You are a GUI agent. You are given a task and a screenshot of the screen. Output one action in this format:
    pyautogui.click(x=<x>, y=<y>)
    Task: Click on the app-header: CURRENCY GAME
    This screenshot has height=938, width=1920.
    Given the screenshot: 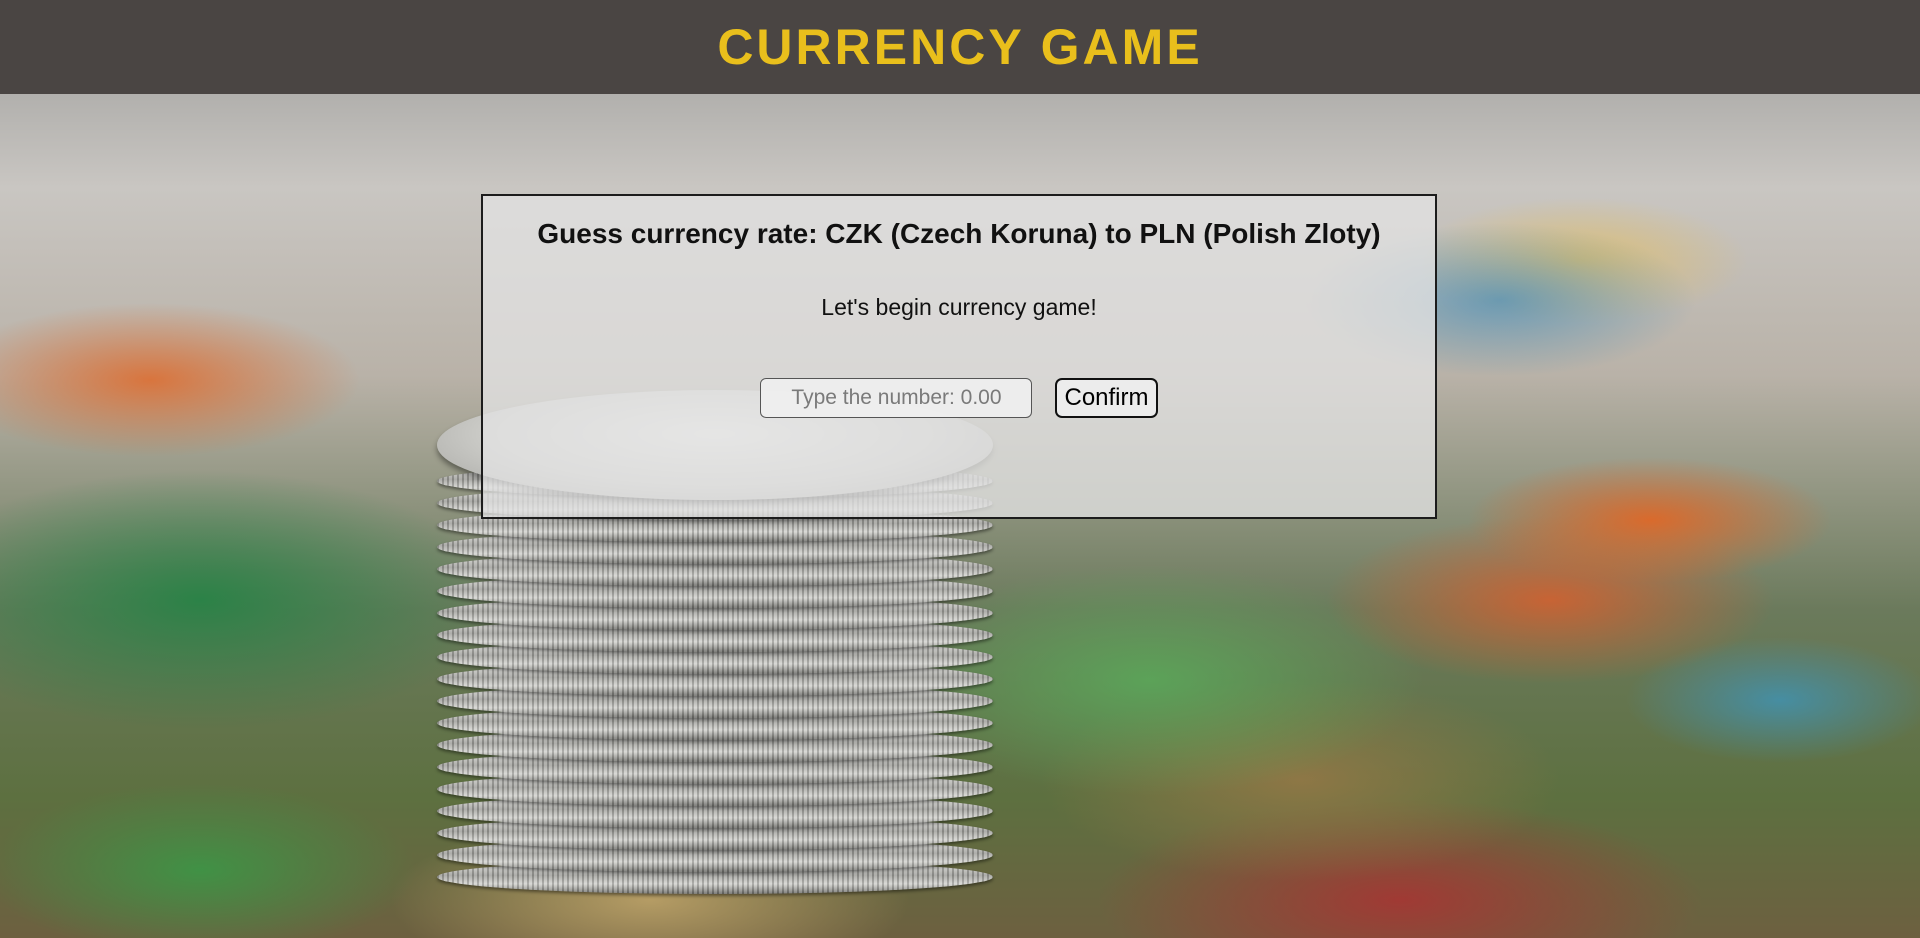 What is the action you would take?
    pyautogui.click(x=960, y=47)
    